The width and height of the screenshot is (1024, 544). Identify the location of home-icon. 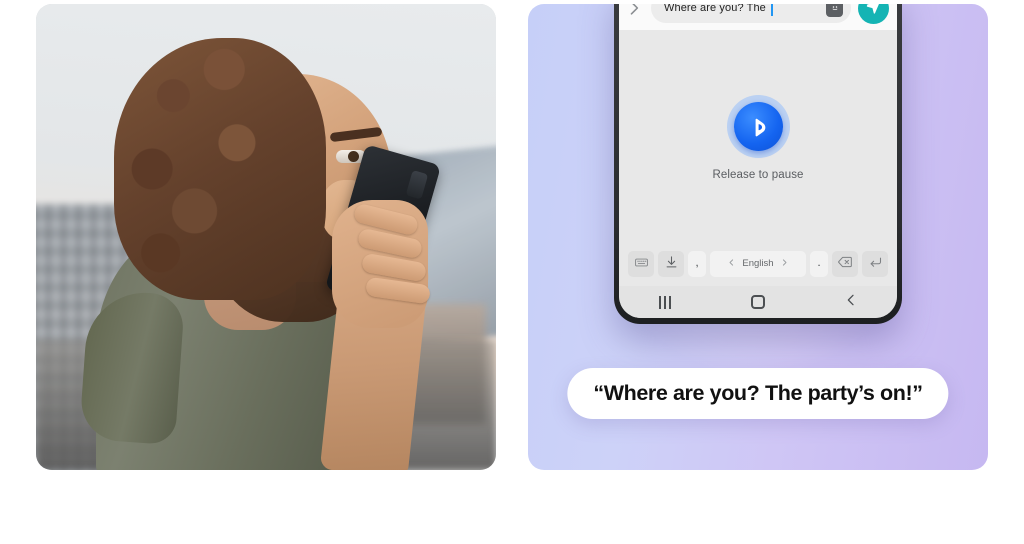
(757, 302).